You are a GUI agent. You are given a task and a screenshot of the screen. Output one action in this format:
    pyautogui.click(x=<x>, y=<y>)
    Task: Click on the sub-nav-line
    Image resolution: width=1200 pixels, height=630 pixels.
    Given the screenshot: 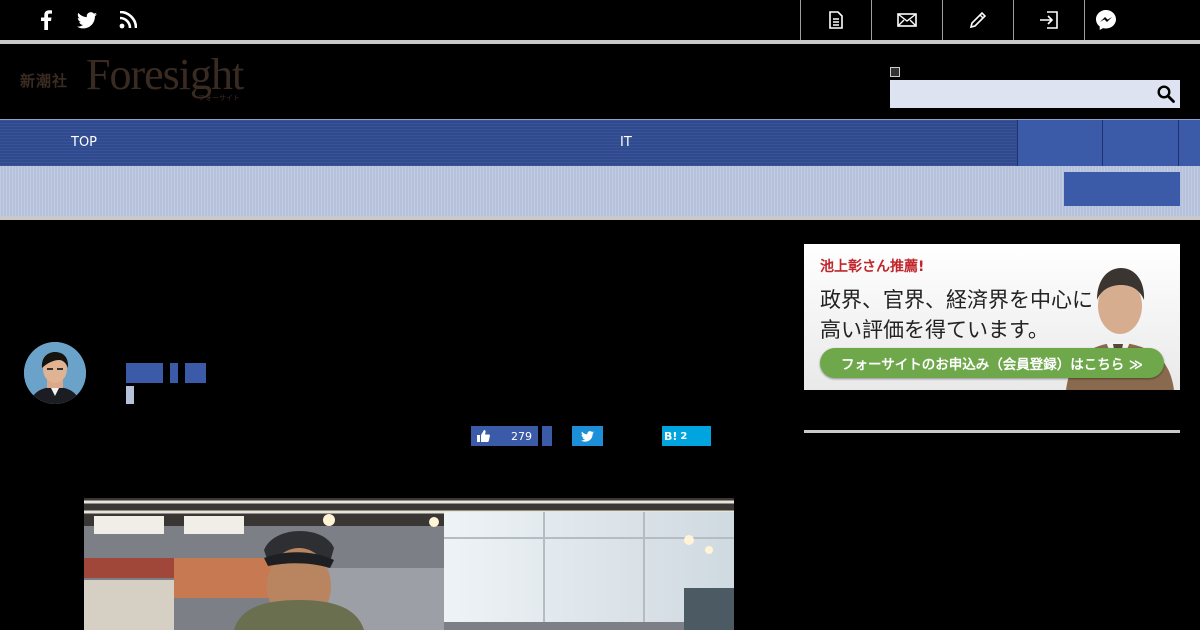 What is the action you would take?
    pyautogui.click(x=600, y=218)
    